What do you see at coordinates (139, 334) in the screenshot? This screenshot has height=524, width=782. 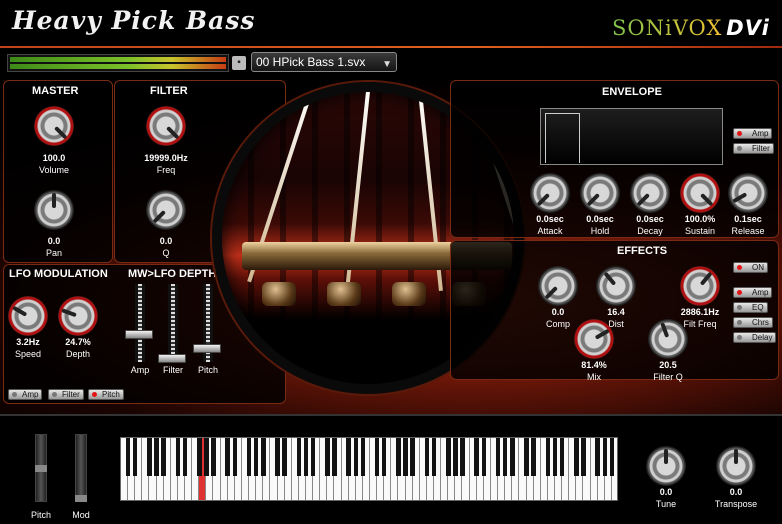 I see `mwlfo-amp-thumb` at bounding box center [139, 334].